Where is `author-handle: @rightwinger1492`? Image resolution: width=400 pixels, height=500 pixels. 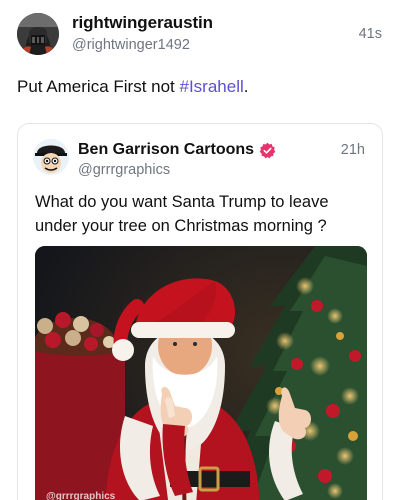
author-handle: @rightwinger1492 is located at coordinates (131, 45).